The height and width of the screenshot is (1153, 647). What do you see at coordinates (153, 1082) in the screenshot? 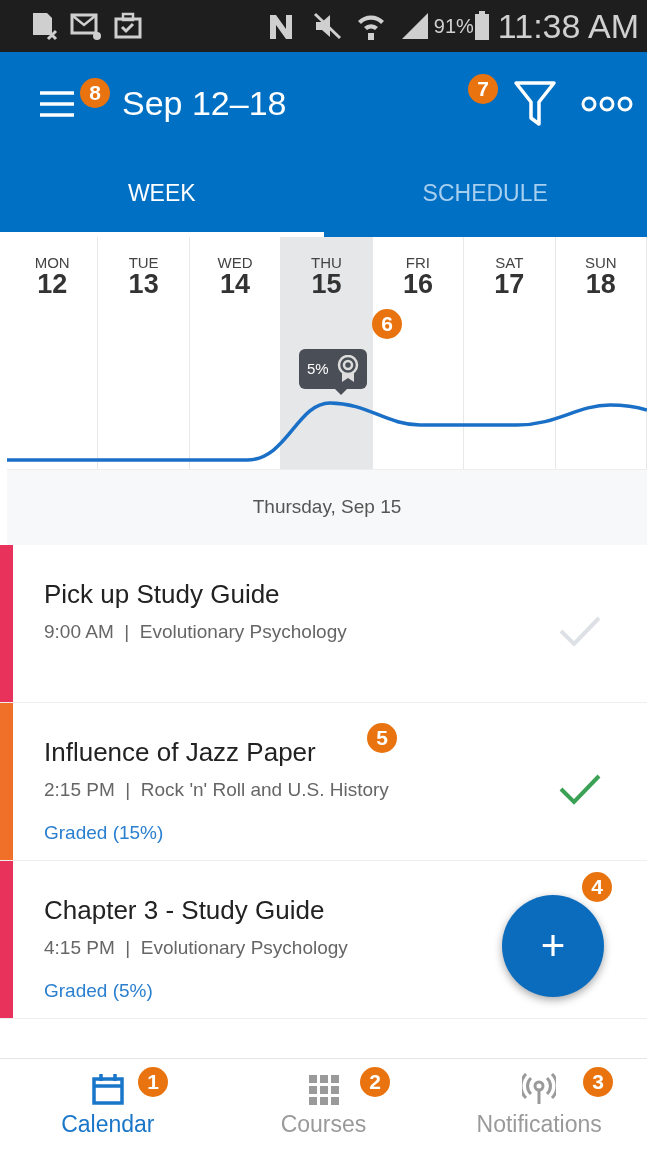
I see `callout-marker: 1` at bounding box center [153, 1082].